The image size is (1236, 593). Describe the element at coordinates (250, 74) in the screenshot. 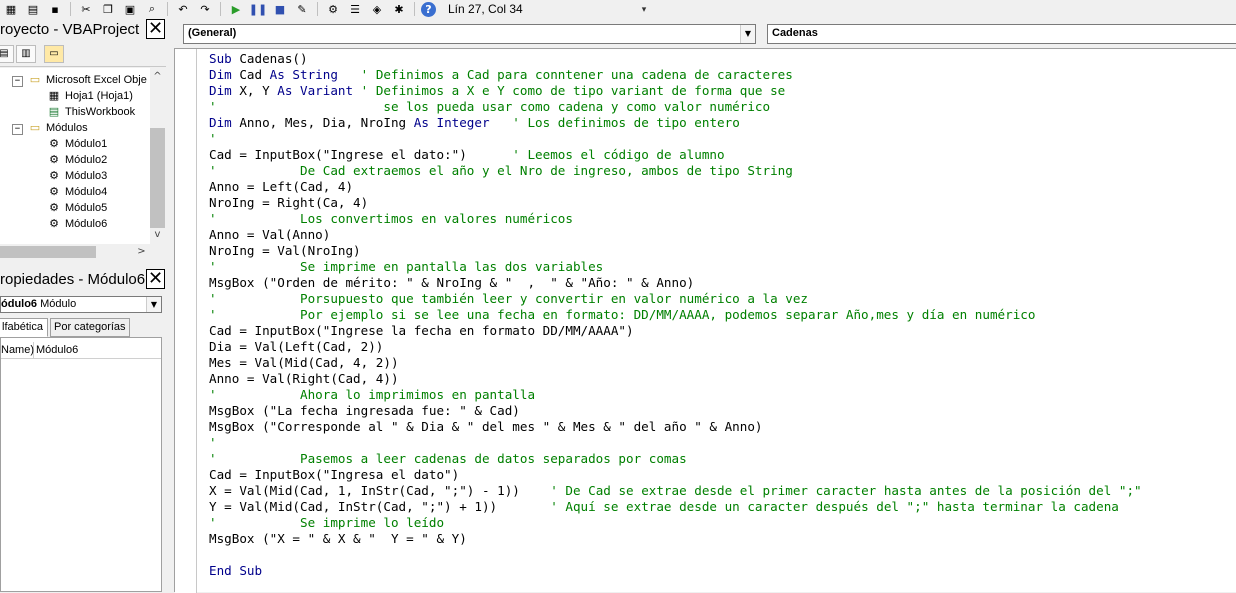

I see `code-text: Cad` at that location.